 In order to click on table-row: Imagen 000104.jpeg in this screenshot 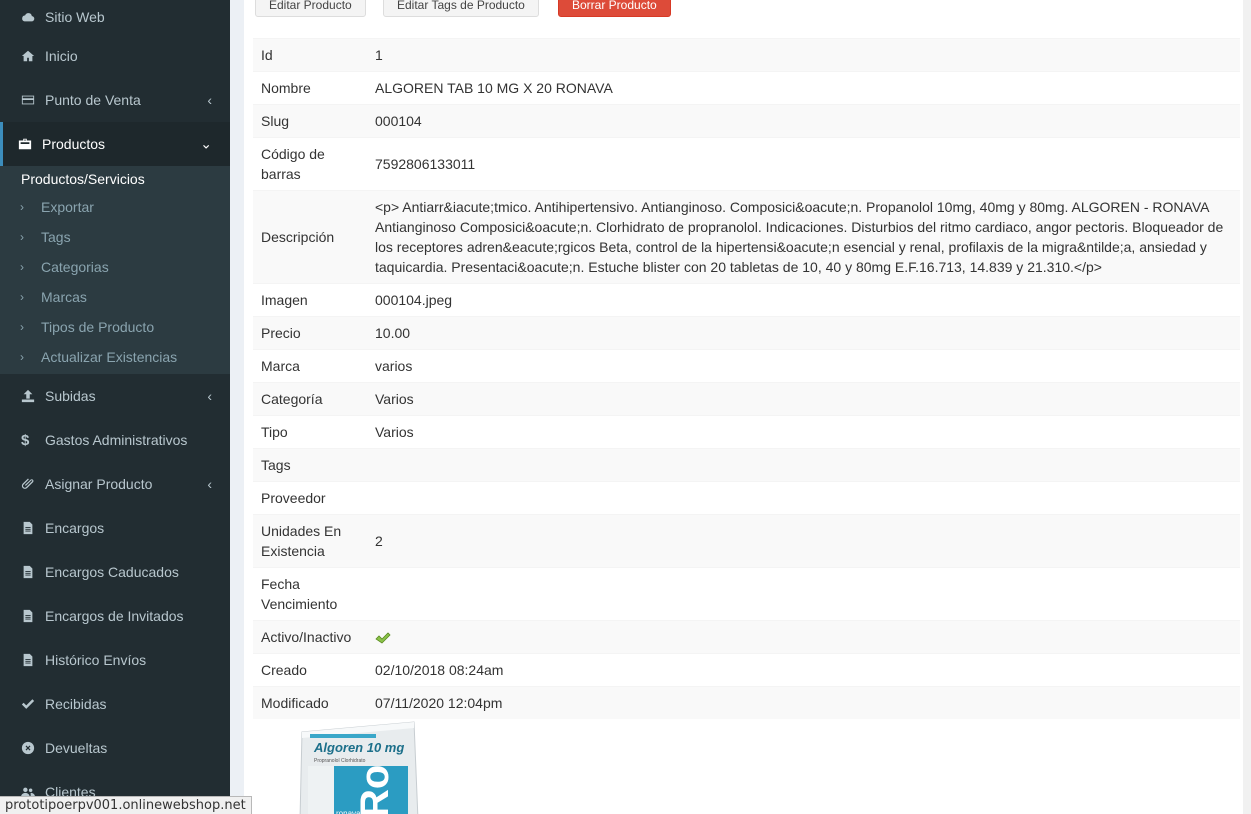, I will do `click(746, 300)`.